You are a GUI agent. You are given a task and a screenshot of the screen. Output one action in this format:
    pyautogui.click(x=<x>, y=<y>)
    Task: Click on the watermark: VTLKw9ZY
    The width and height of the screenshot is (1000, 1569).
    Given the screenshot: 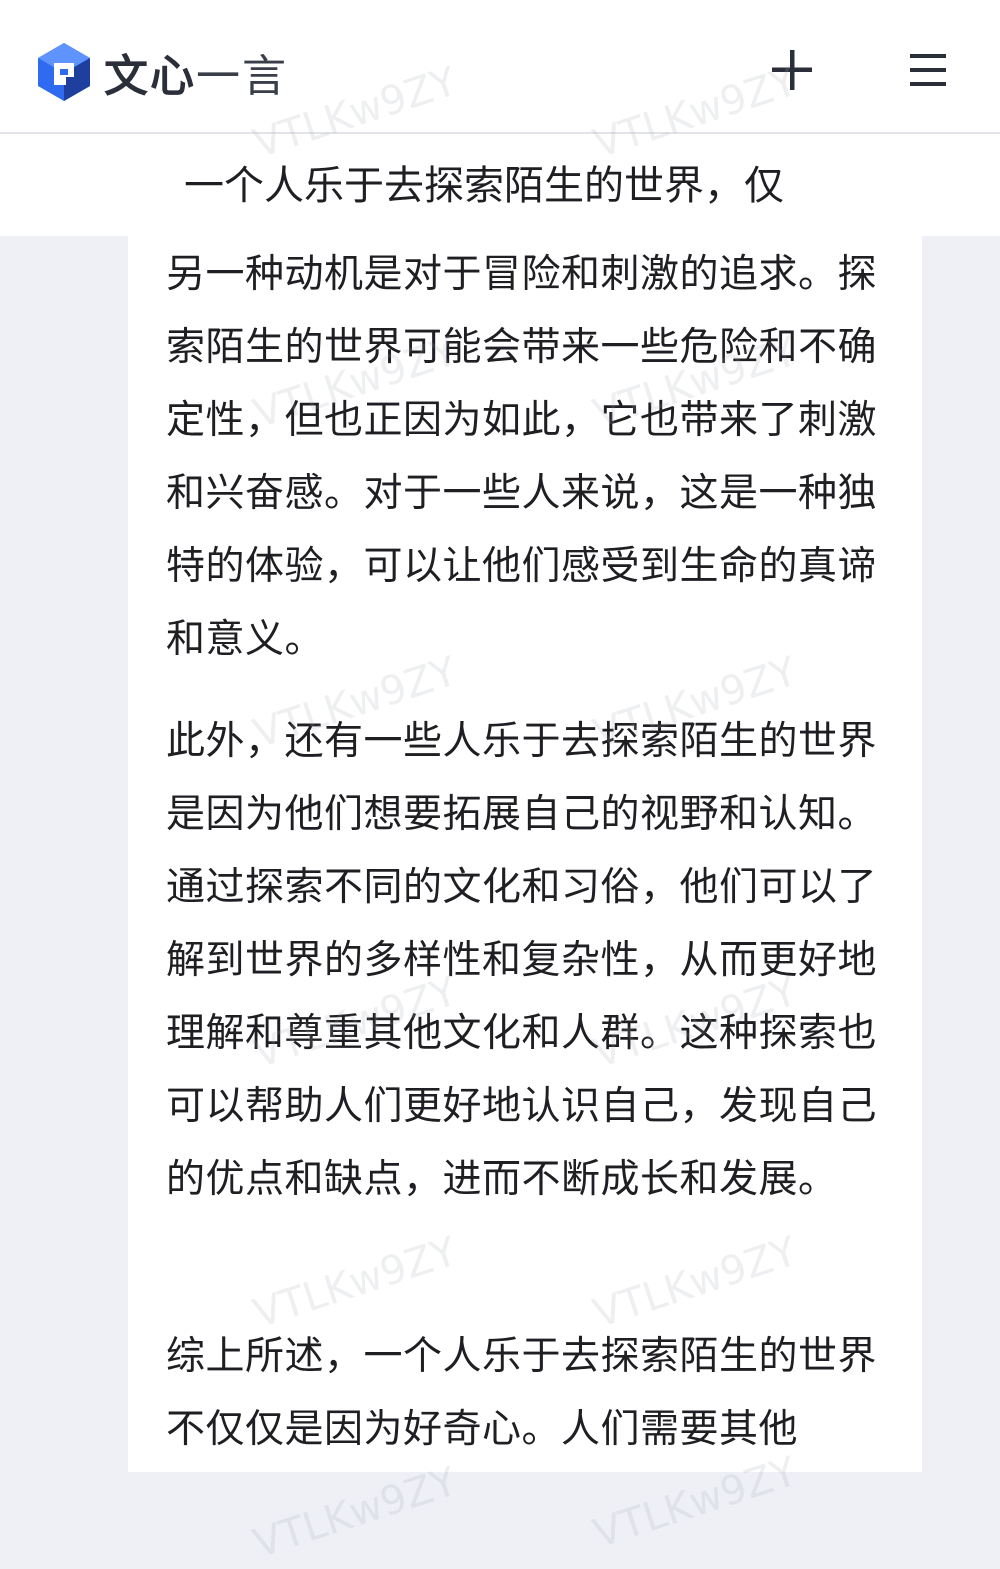 What is the action you would take?
    pyautogui.click(x=355, y=1513)
    